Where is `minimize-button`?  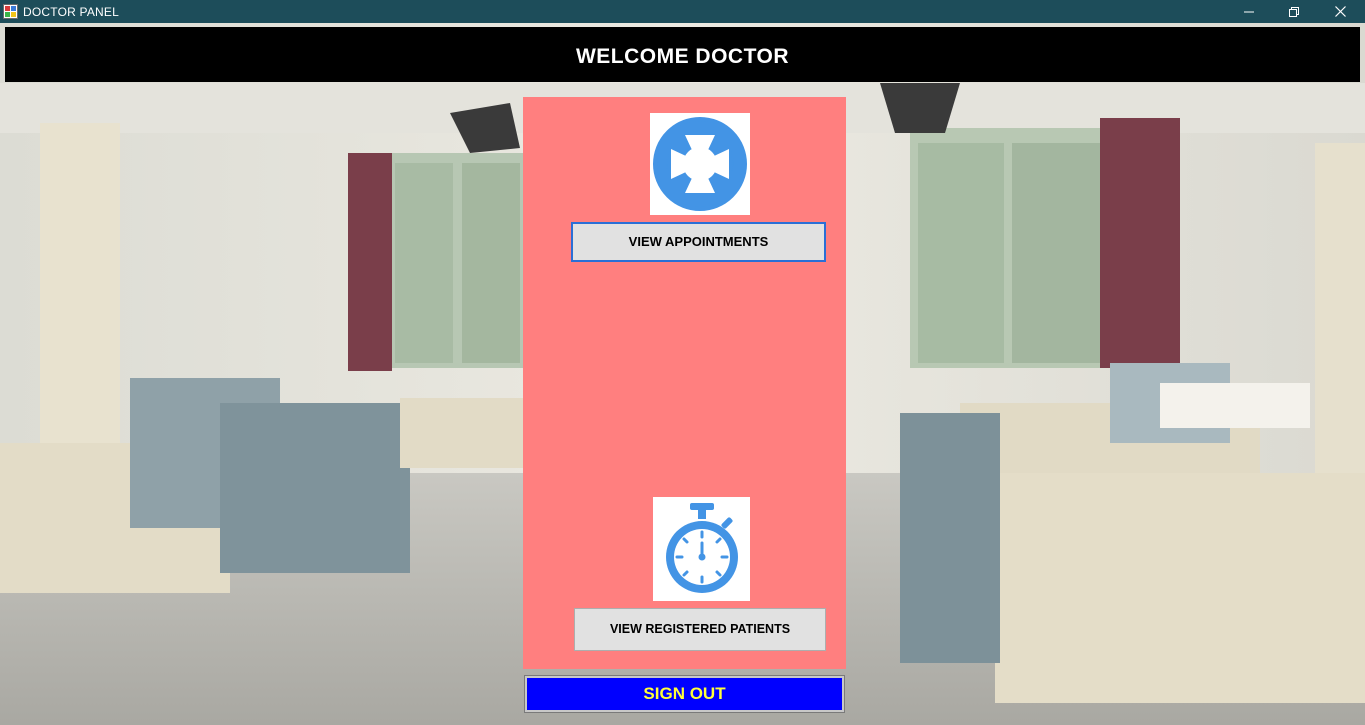 minimize-button is located at coordinates (1249, 11).